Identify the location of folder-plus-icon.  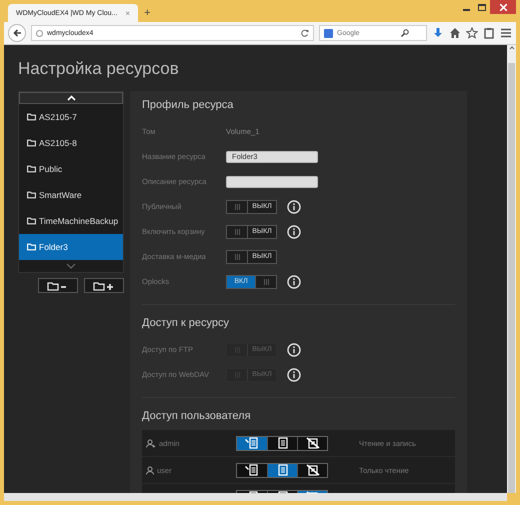
(104, 285).